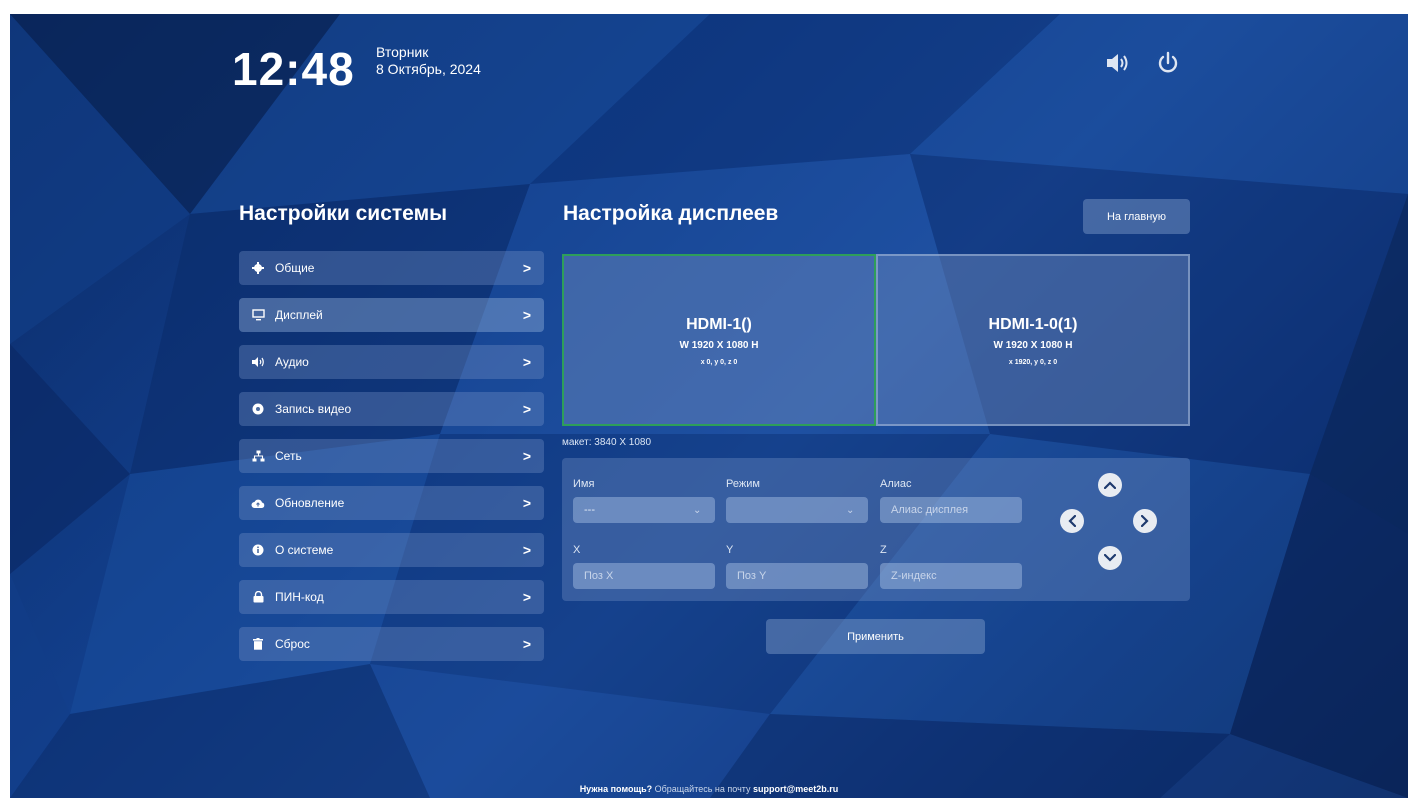  Describe the element at coordinates (577, 550) in the screenshot. I see `x-label: X` at that location.